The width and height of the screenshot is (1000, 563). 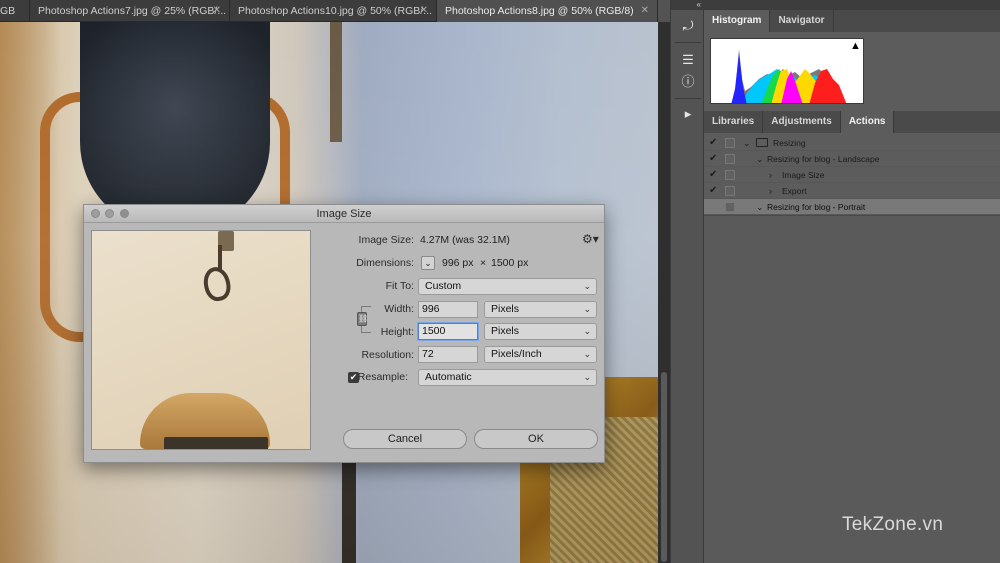 What do you see at coordinates (465, 240) in the screenshot?
I see `image-size-value: 4.27M (was 32.1M)` at bounding box center [465, 240].